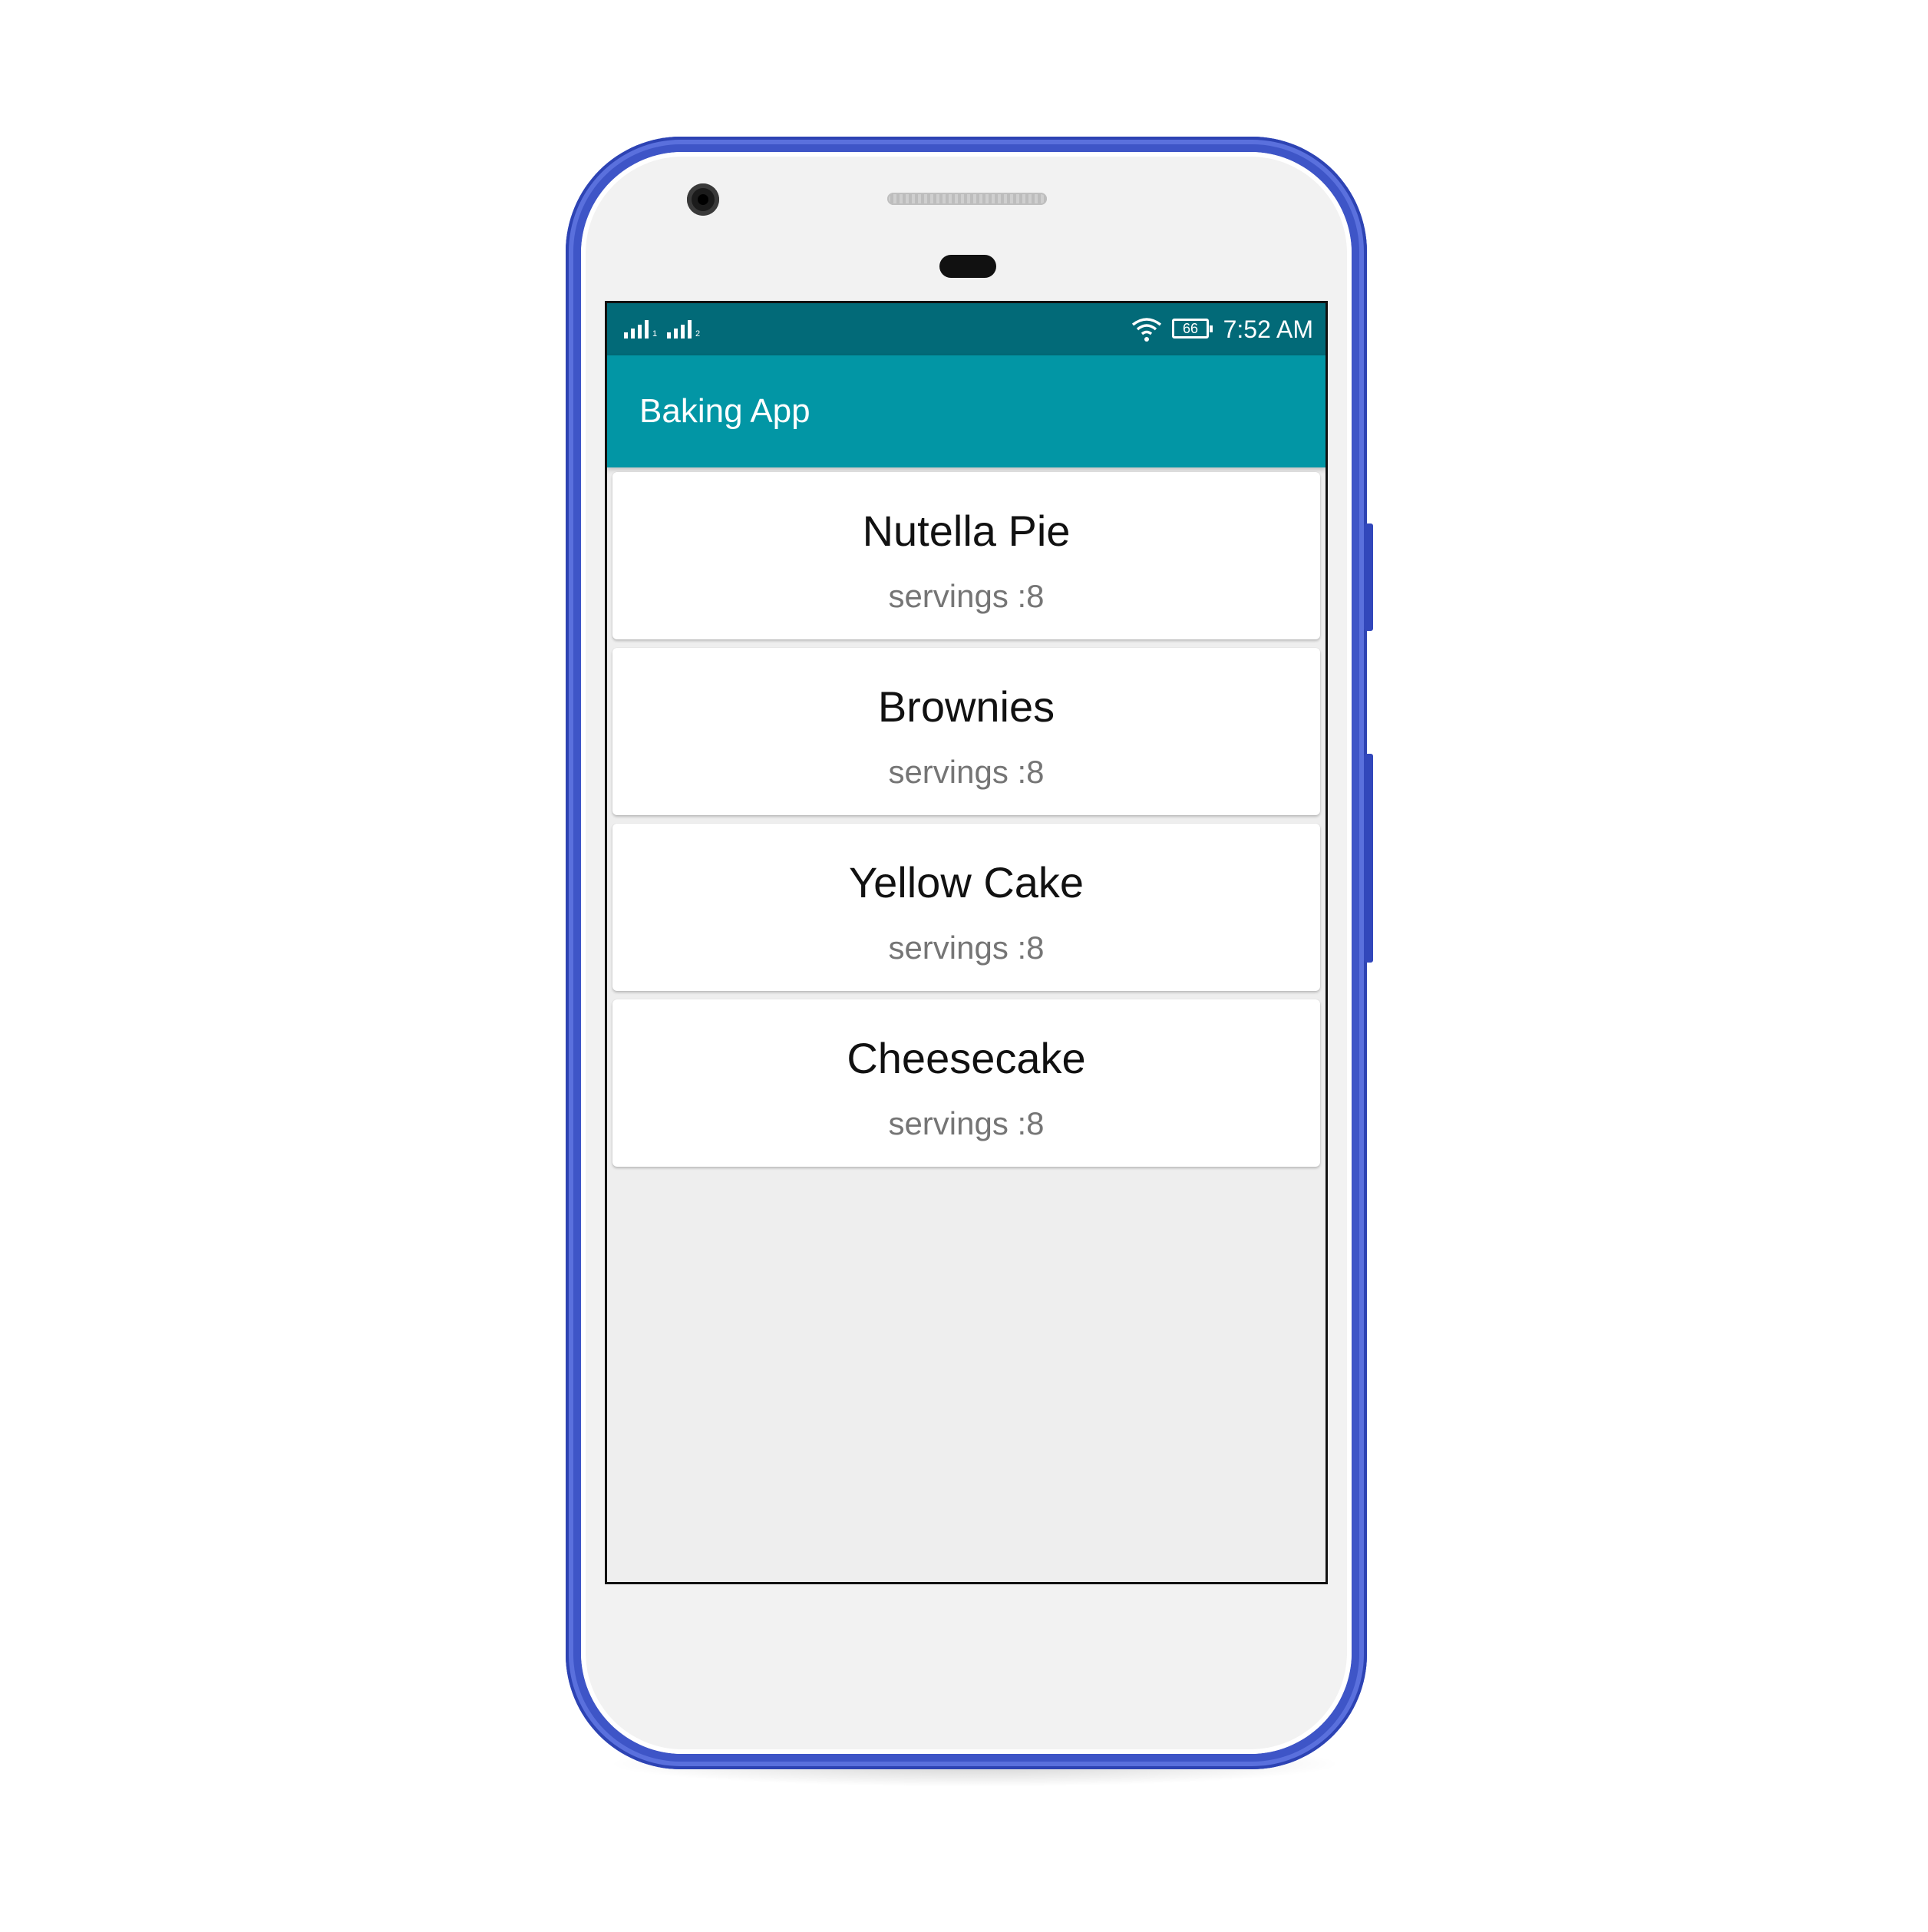 The image size is (1928, 1932). I want to click on earpiece, so click(967, 266).